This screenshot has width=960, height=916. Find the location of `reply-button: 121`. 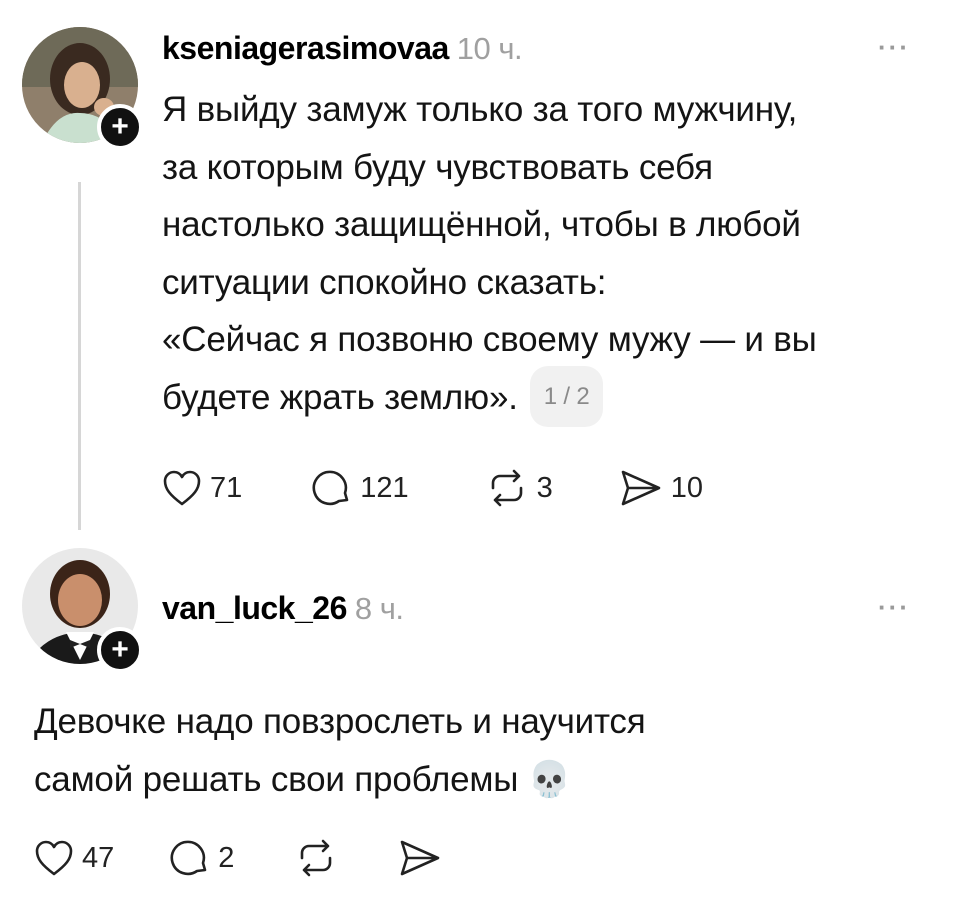

reply-button: 121 is located at coordinates (360, 488).